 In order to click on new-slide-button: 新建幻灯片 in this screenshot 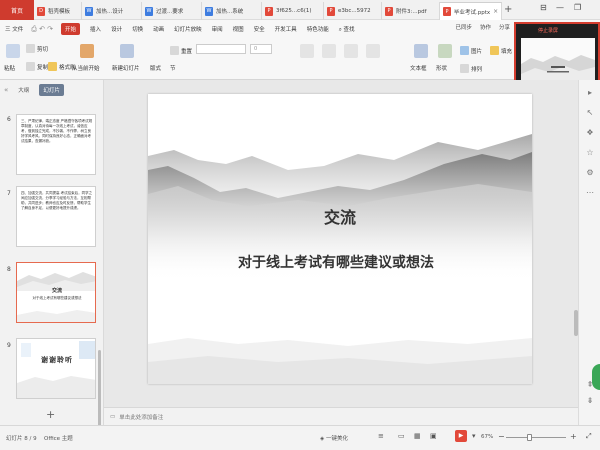, I will do `click(126, 68)`.